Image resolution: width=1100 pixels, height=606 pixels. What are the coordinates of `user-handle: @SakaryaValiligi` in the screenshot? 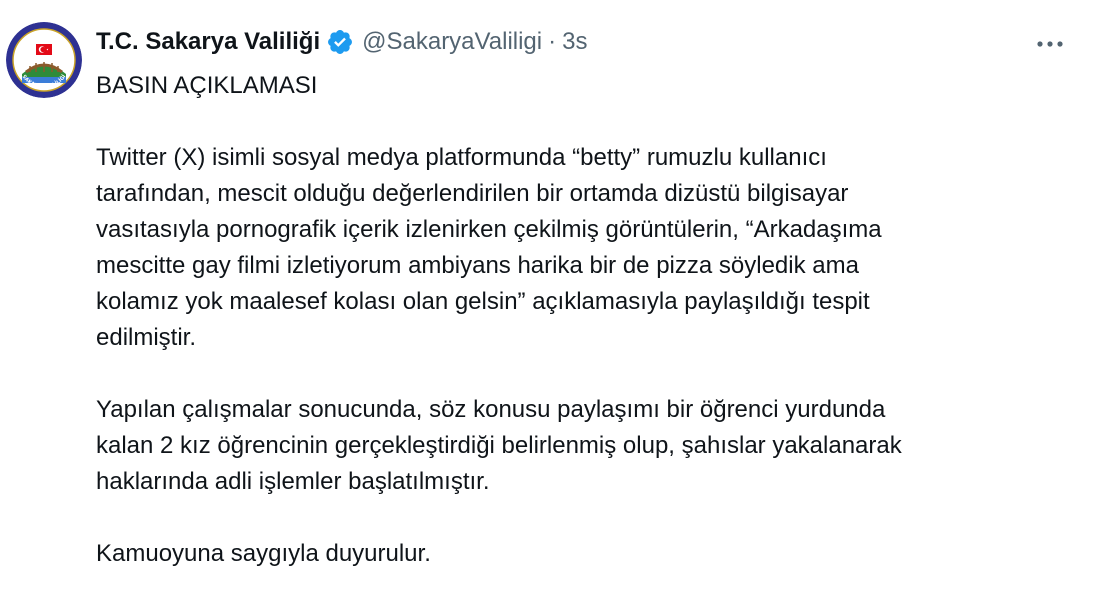 It's located at (452, 42).